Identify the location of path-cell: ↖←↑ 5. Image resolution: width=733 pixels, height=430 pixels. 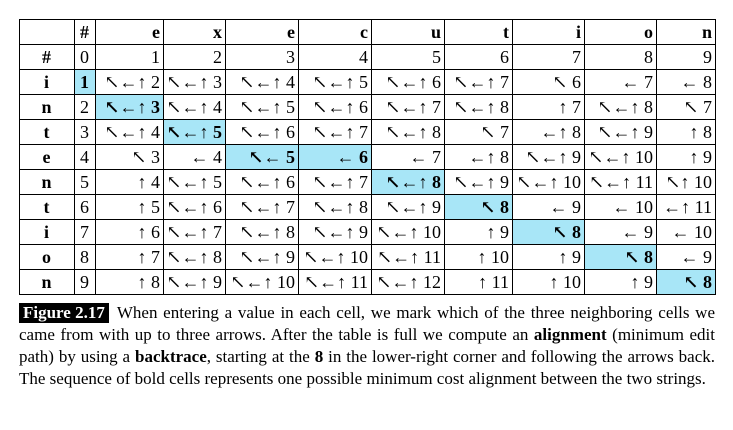
(194, 132).